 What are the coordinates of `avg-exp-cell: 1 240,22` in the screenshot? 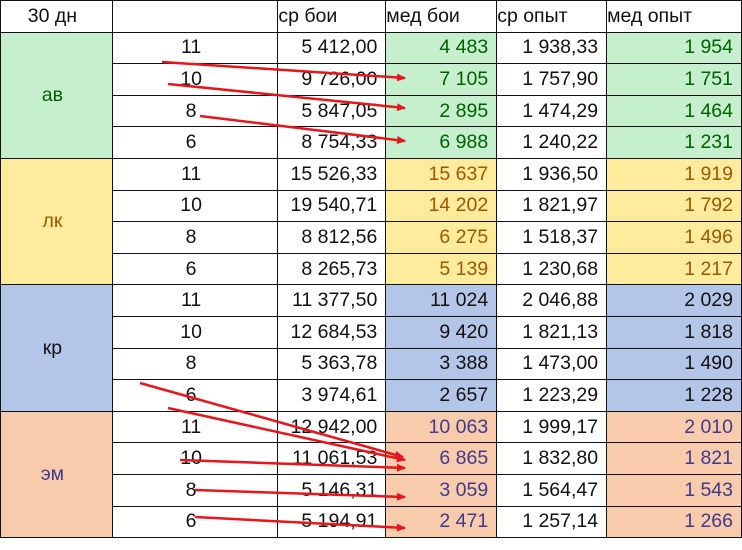 It's located at (552, 142).